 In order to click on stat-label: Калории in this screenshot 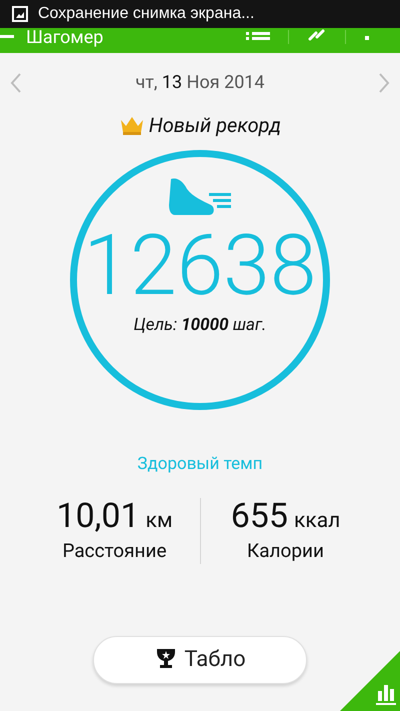, I will do `click(285, 551)`.